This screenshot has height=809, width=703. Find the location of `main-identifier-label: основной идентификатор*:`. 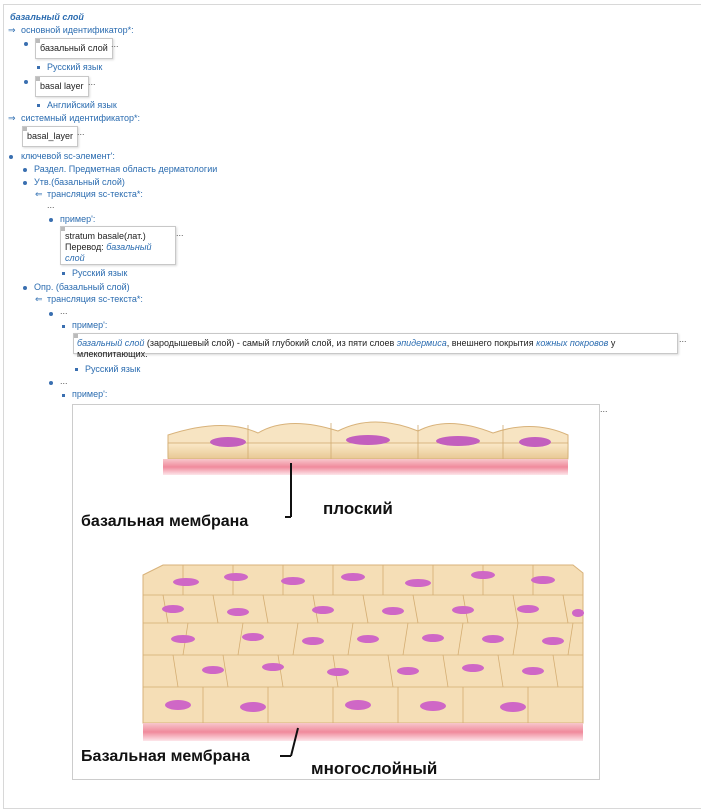

main-identifier-label: основной идентификатор*: is located at coordinates (77, 30).